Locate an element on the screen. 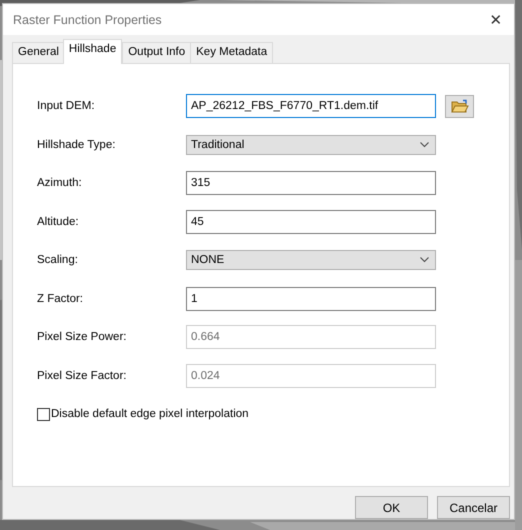 The image size is (522, 530). input-field: 1 is located at coordinates (311, 298).